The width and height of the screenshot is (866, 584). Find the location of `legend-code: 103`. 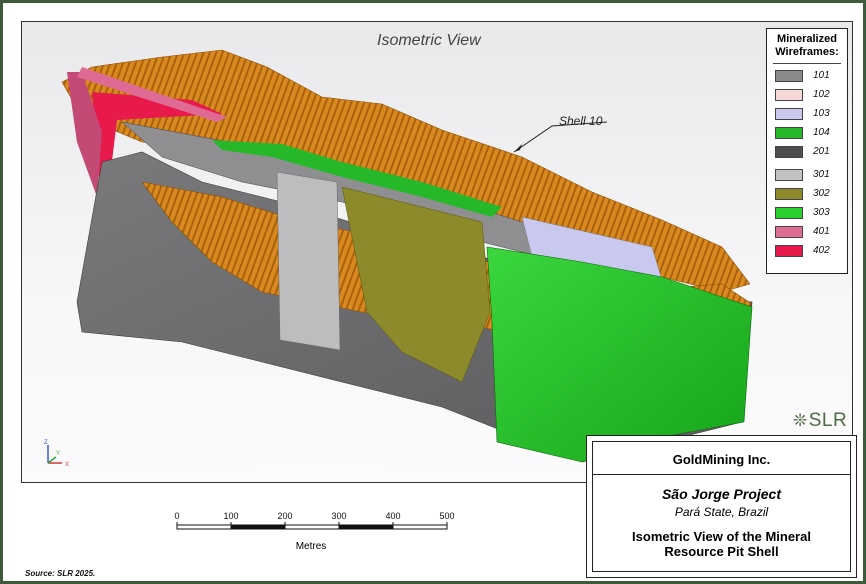

legend-code: 103 is located at coordinates (821, 113).